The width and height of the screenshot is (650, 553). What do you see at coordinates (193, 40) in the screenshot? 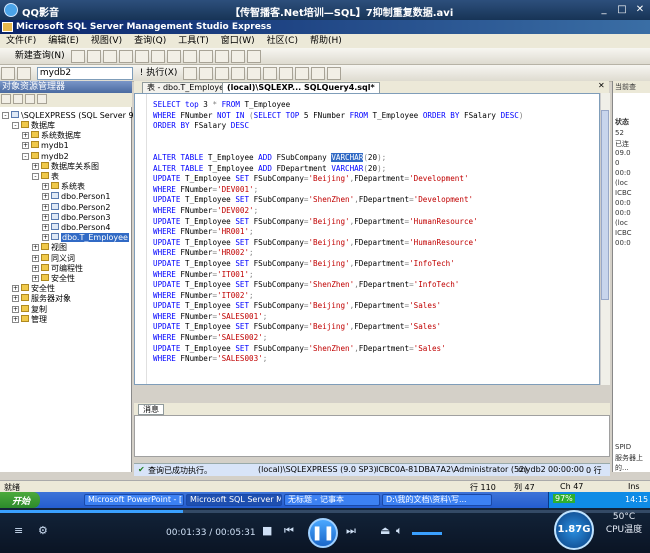
I see `menu-tools: 工具(T)` at bounding box center [193, 40].